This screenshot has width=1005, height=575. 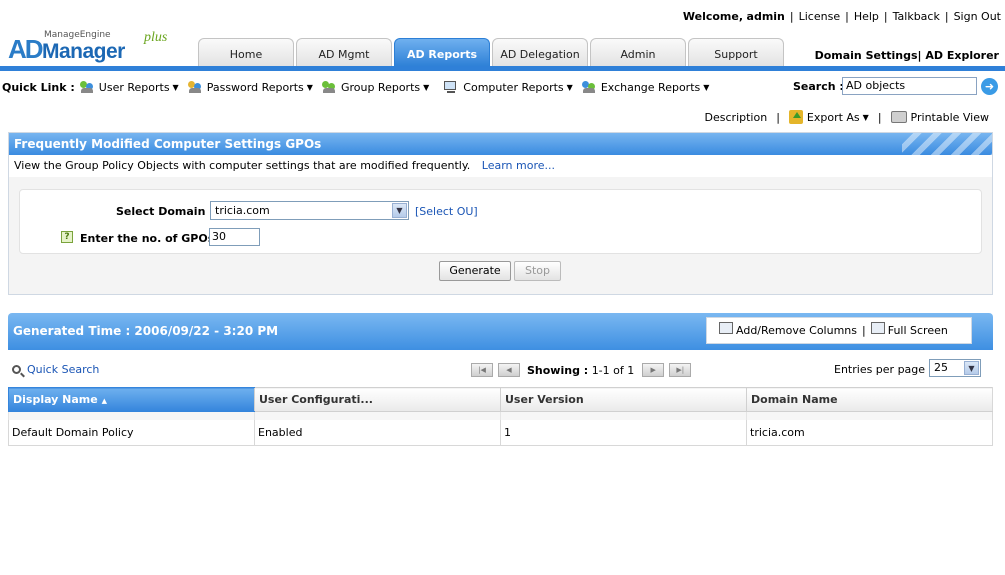 I want to click on search-go-button: ➜, so click(x=989, y=86).